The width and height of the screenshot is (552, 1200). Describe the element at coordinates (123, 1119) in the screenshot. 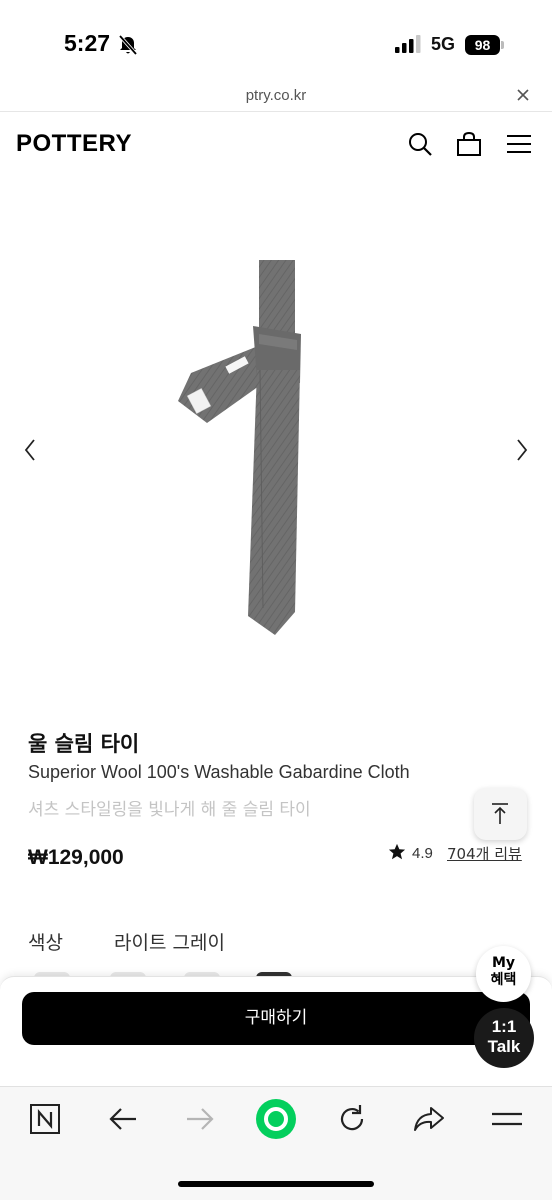

I see `back-arrow-icon` at that location.